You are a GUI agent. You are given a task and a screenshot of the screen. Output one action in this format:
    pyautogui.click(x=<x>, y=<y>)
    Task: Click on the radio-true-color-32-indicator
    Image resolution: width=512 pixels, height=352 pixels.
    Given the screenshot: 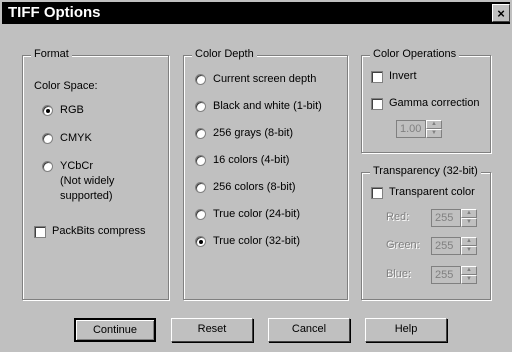 What is the action you would take?
    pyautogui.click(x=200, y=241)
    